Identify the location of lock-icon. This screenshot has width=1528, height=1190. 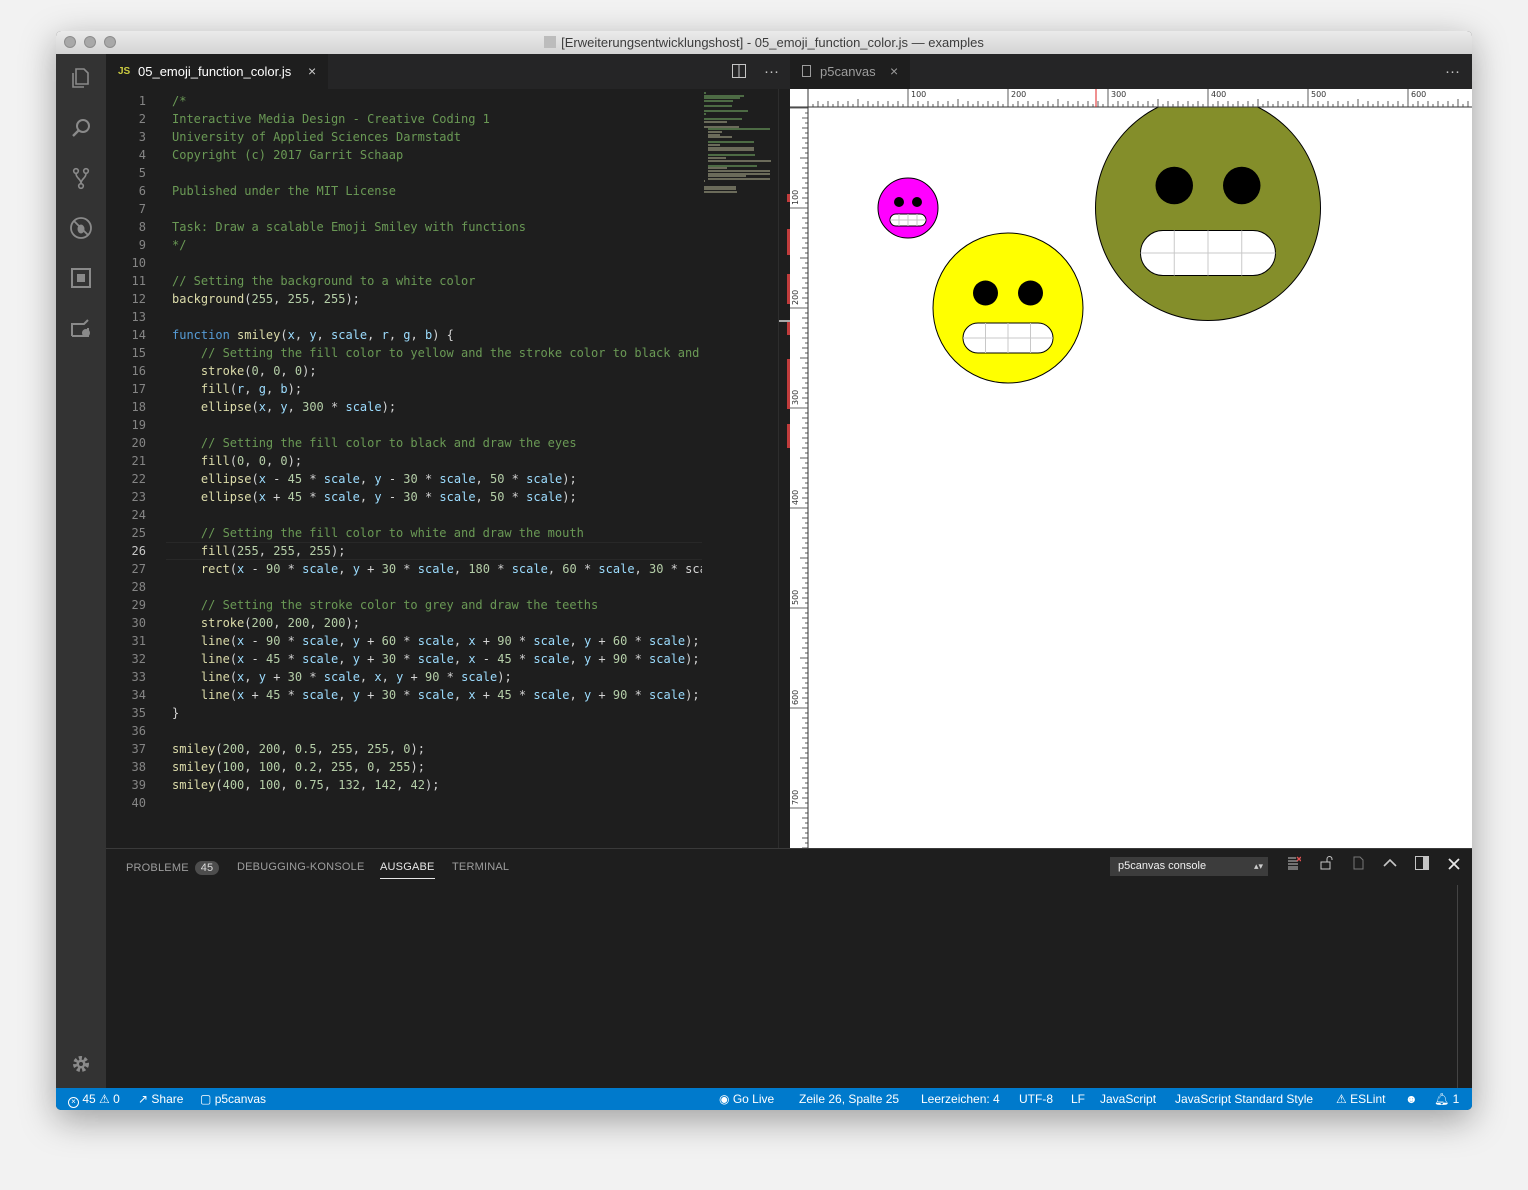
(1326, 866).